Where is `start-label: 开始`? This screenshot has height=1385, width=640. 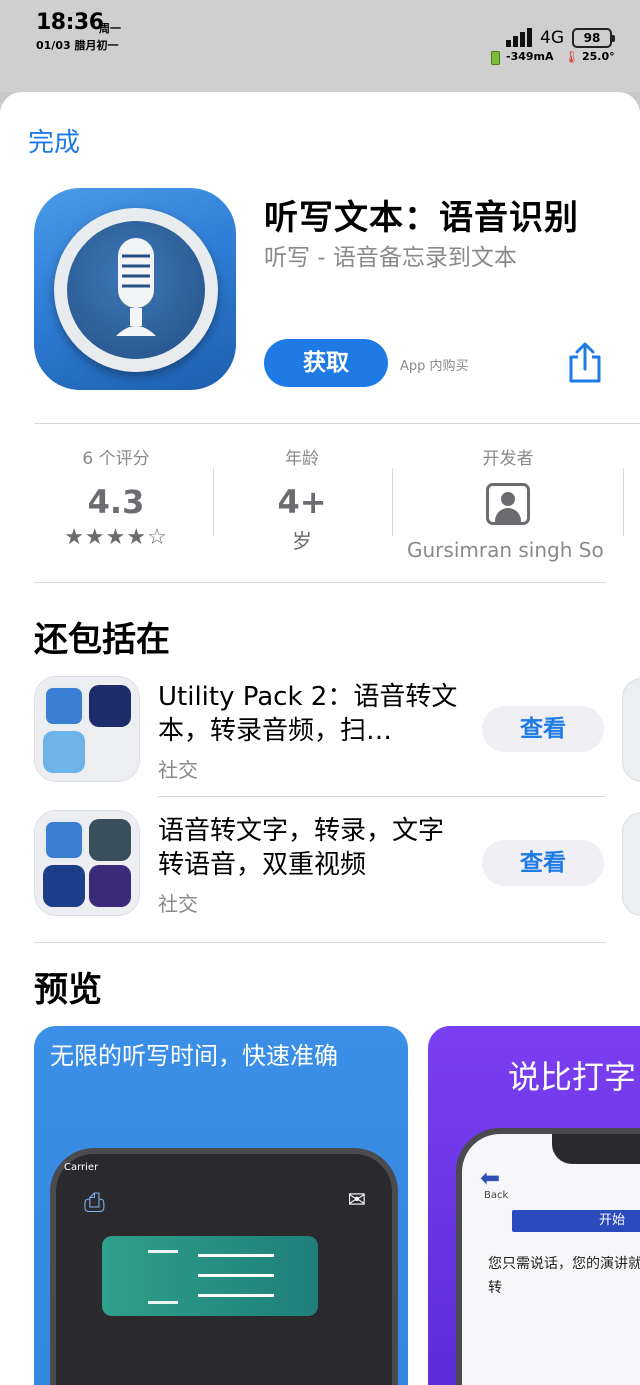 start-label: 开始 is located at coordinates (611, 1220).